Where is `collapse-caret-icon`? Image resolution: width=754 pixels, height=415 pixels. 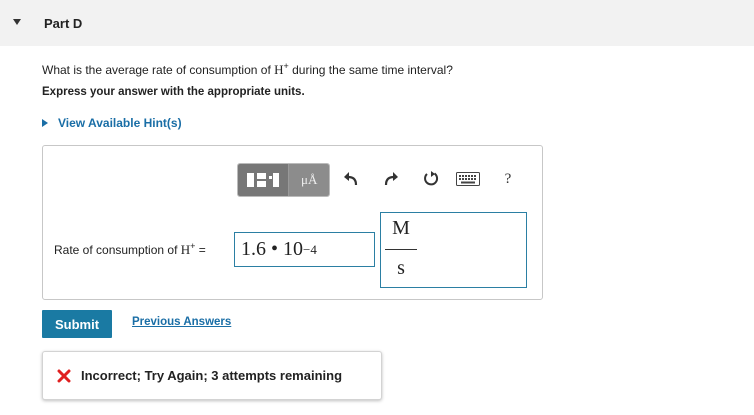
collapse-caret-icon is located at coordinates (17, 22).